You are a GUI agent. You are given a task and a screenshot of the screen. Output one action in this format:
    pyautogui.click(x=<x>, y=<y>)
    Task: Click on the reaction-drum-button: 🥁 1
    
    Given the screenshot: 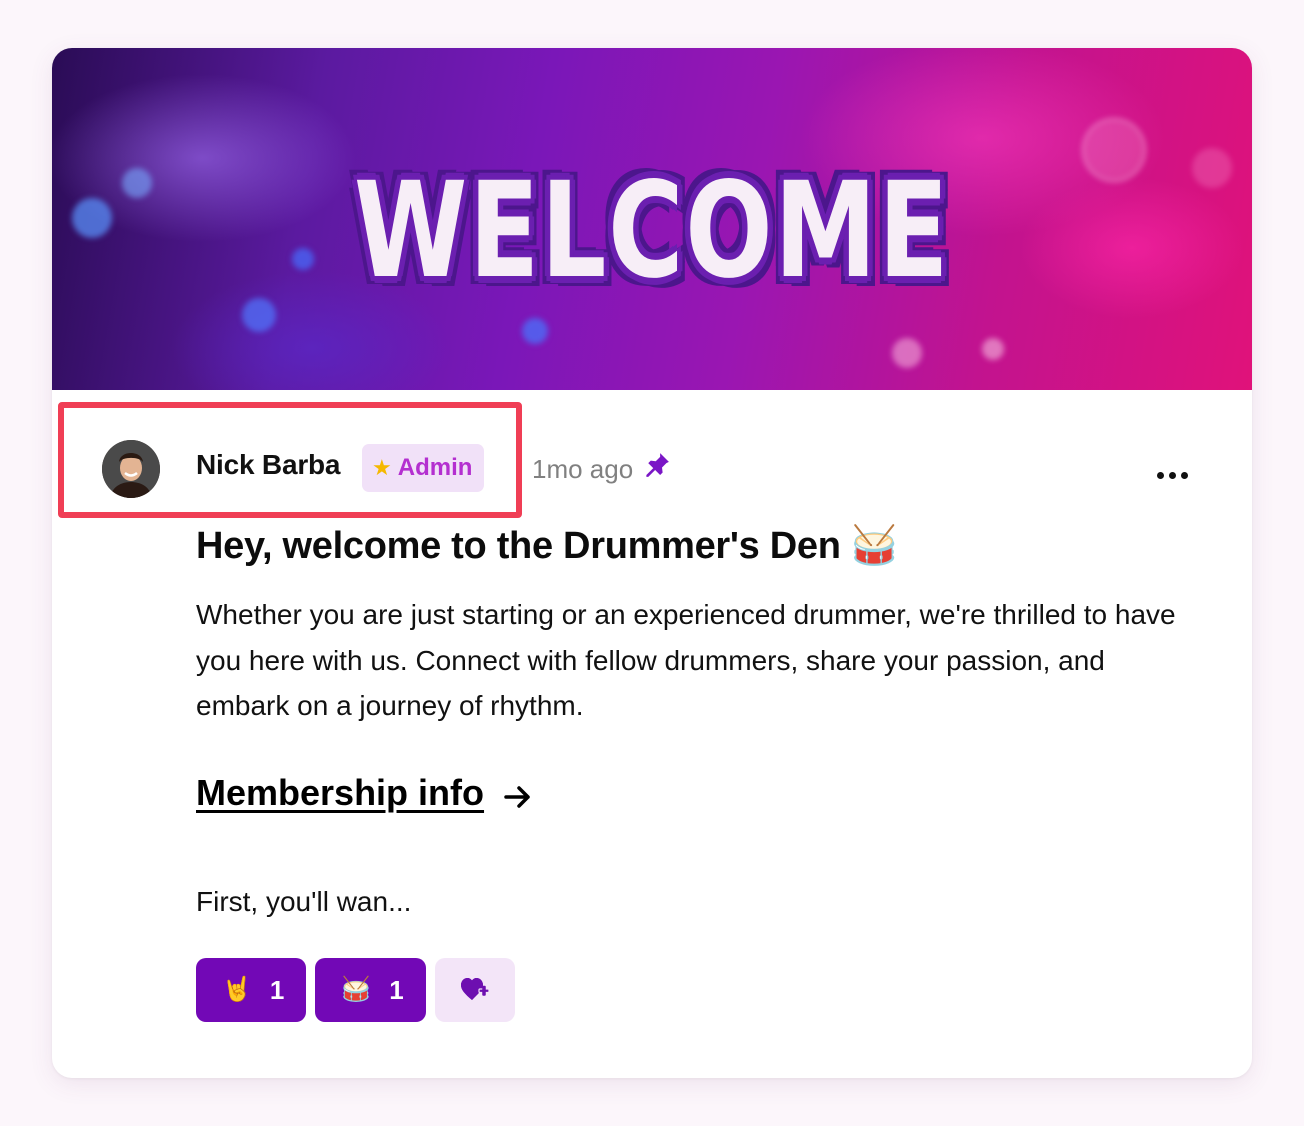 What is the action you would take?
    pyautogui.click(x=370, y=990)
    